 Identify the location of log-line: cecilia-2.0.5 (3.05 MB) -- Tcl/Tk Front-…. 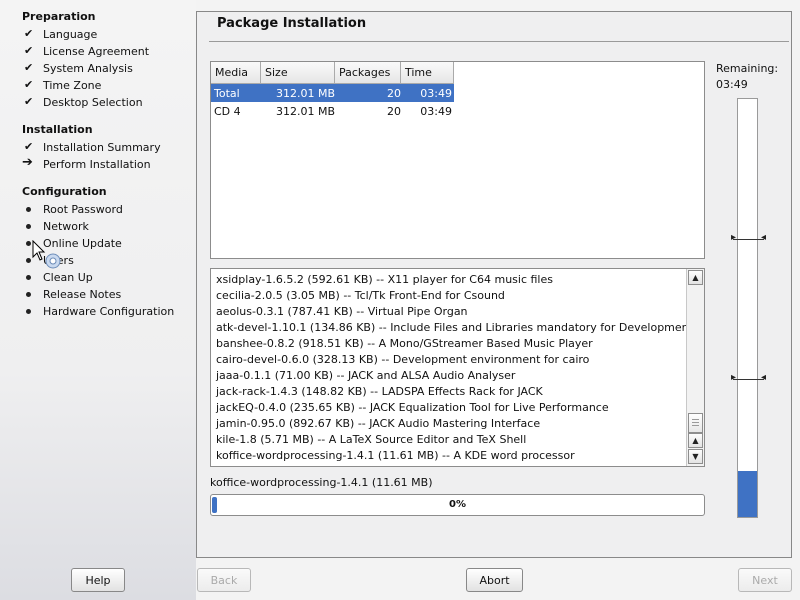
(360, 295).